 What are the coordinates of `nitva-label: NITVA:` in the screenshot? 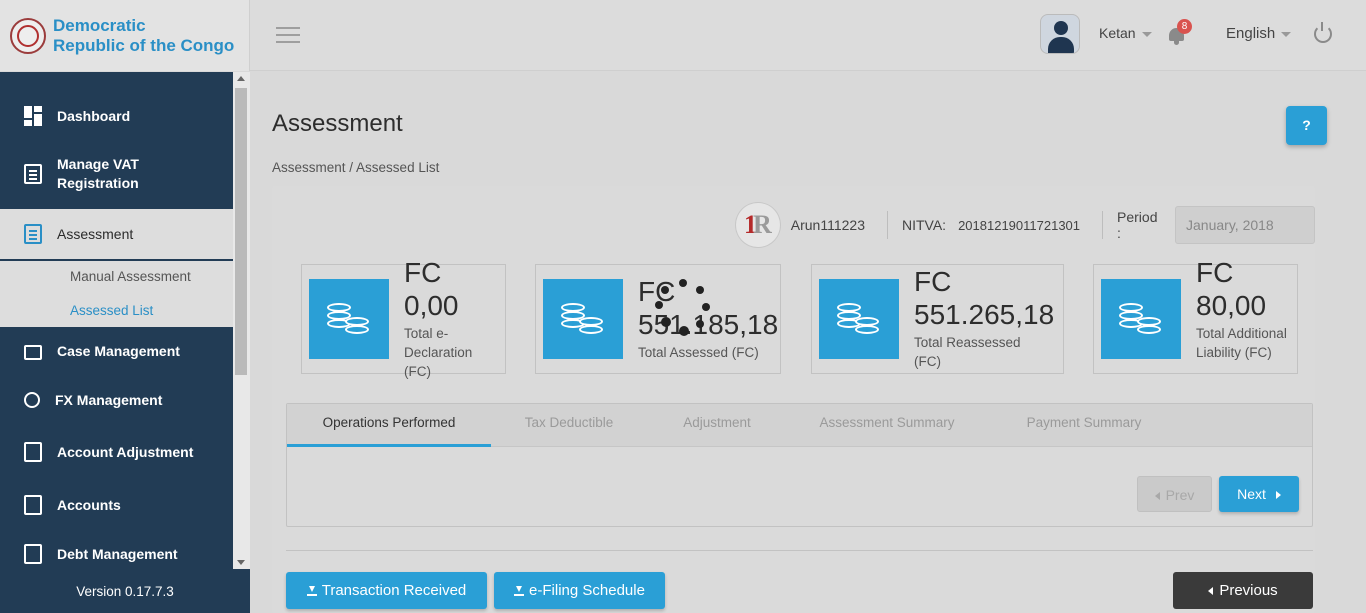 It's located at (924, 225).